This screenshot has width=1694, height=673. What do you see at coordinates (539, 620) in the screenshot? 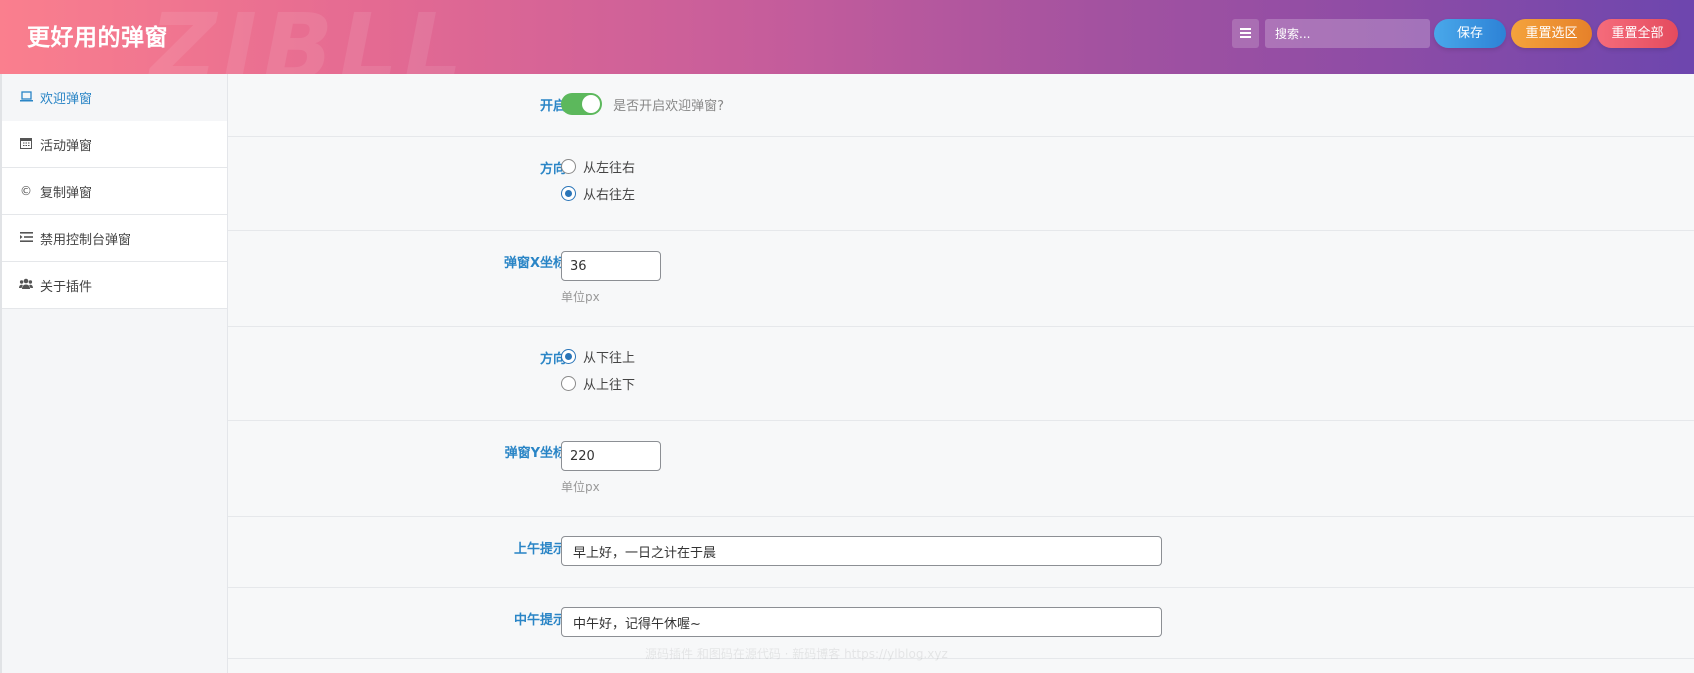
I see `noon-tip-label: 中午提示` at bounding box center [539, 620].